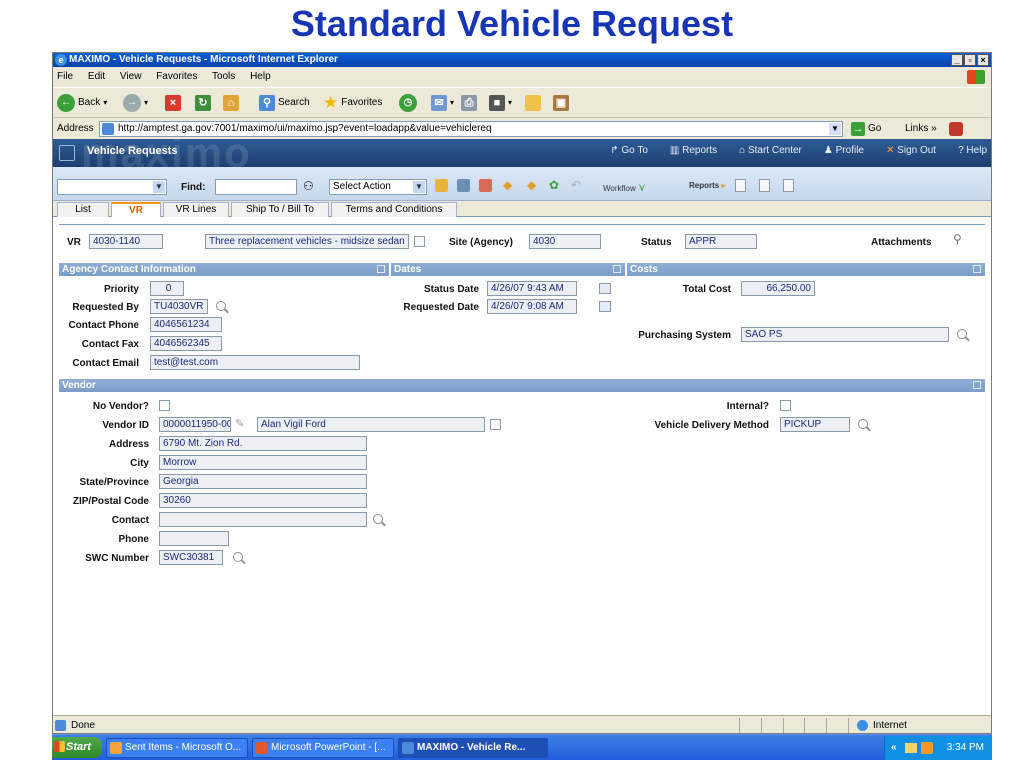 This screenshot has width=1024, height=768. I want to click on menu-view: View, so click(131, 76).